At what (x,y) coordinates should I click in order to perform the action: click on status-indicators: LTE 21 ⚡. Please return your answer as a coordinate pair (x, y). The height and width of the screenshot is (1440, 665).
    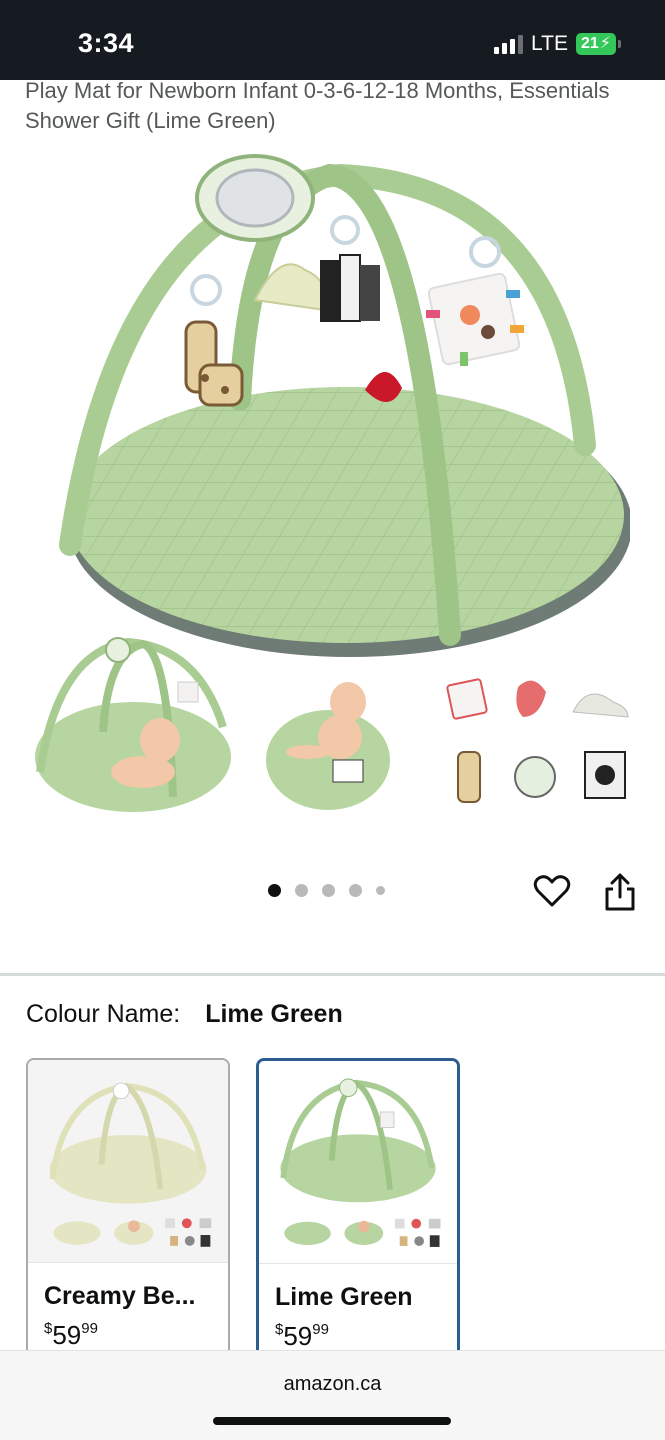
    Looking at the image, I should click on (557, 44).